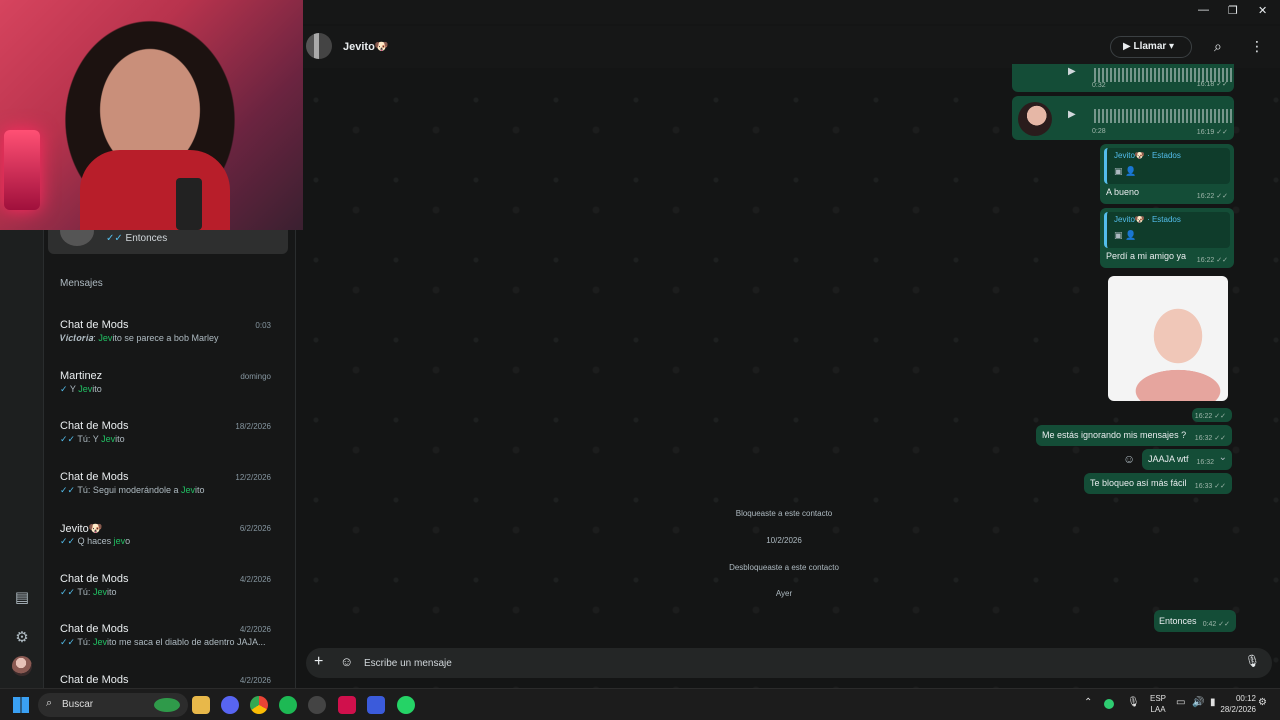 Image resolution: width=1280 pixels, height=720 pixels. I want to click on chrome-icon, so click(259, 705).